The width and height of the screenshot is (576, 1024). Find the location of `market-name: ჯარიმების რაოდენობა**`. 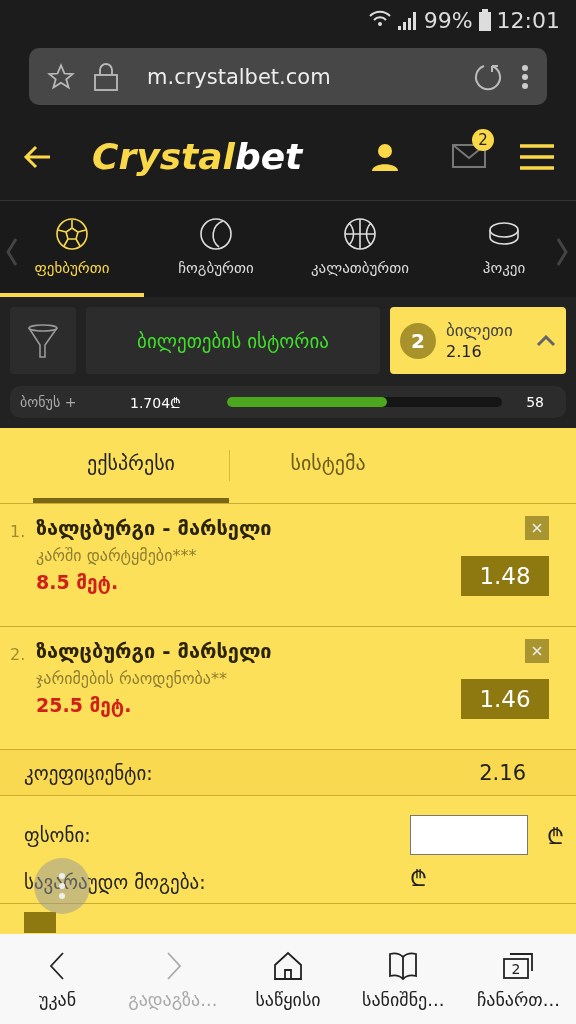

market-name: ჯარიმების რაოდენობა** is located at coordinates (132, 678).